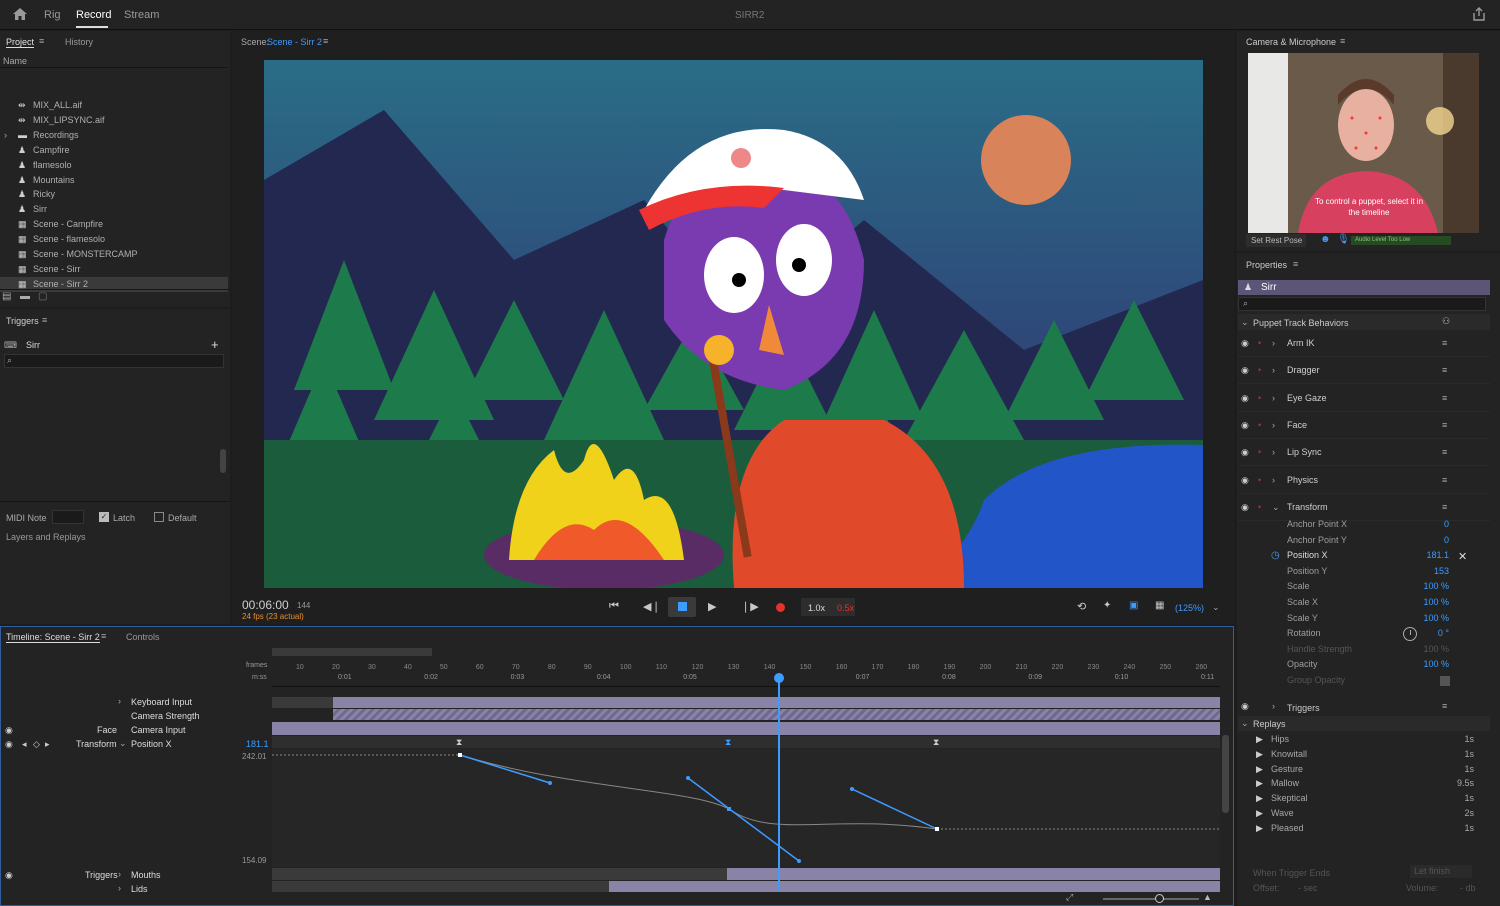 This screenshot has height=906, width=1500. I want to click on lids-expand-icon: ›, so click(119, 888).